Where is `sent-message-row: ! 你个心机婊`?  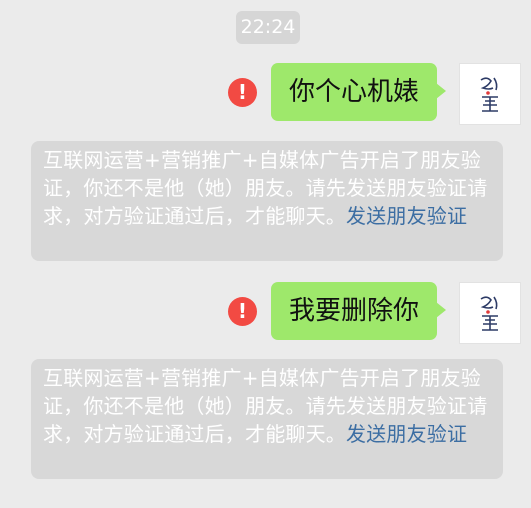
sent-message-row: ! 你个心机婊 is located at coordinates (374, 95).